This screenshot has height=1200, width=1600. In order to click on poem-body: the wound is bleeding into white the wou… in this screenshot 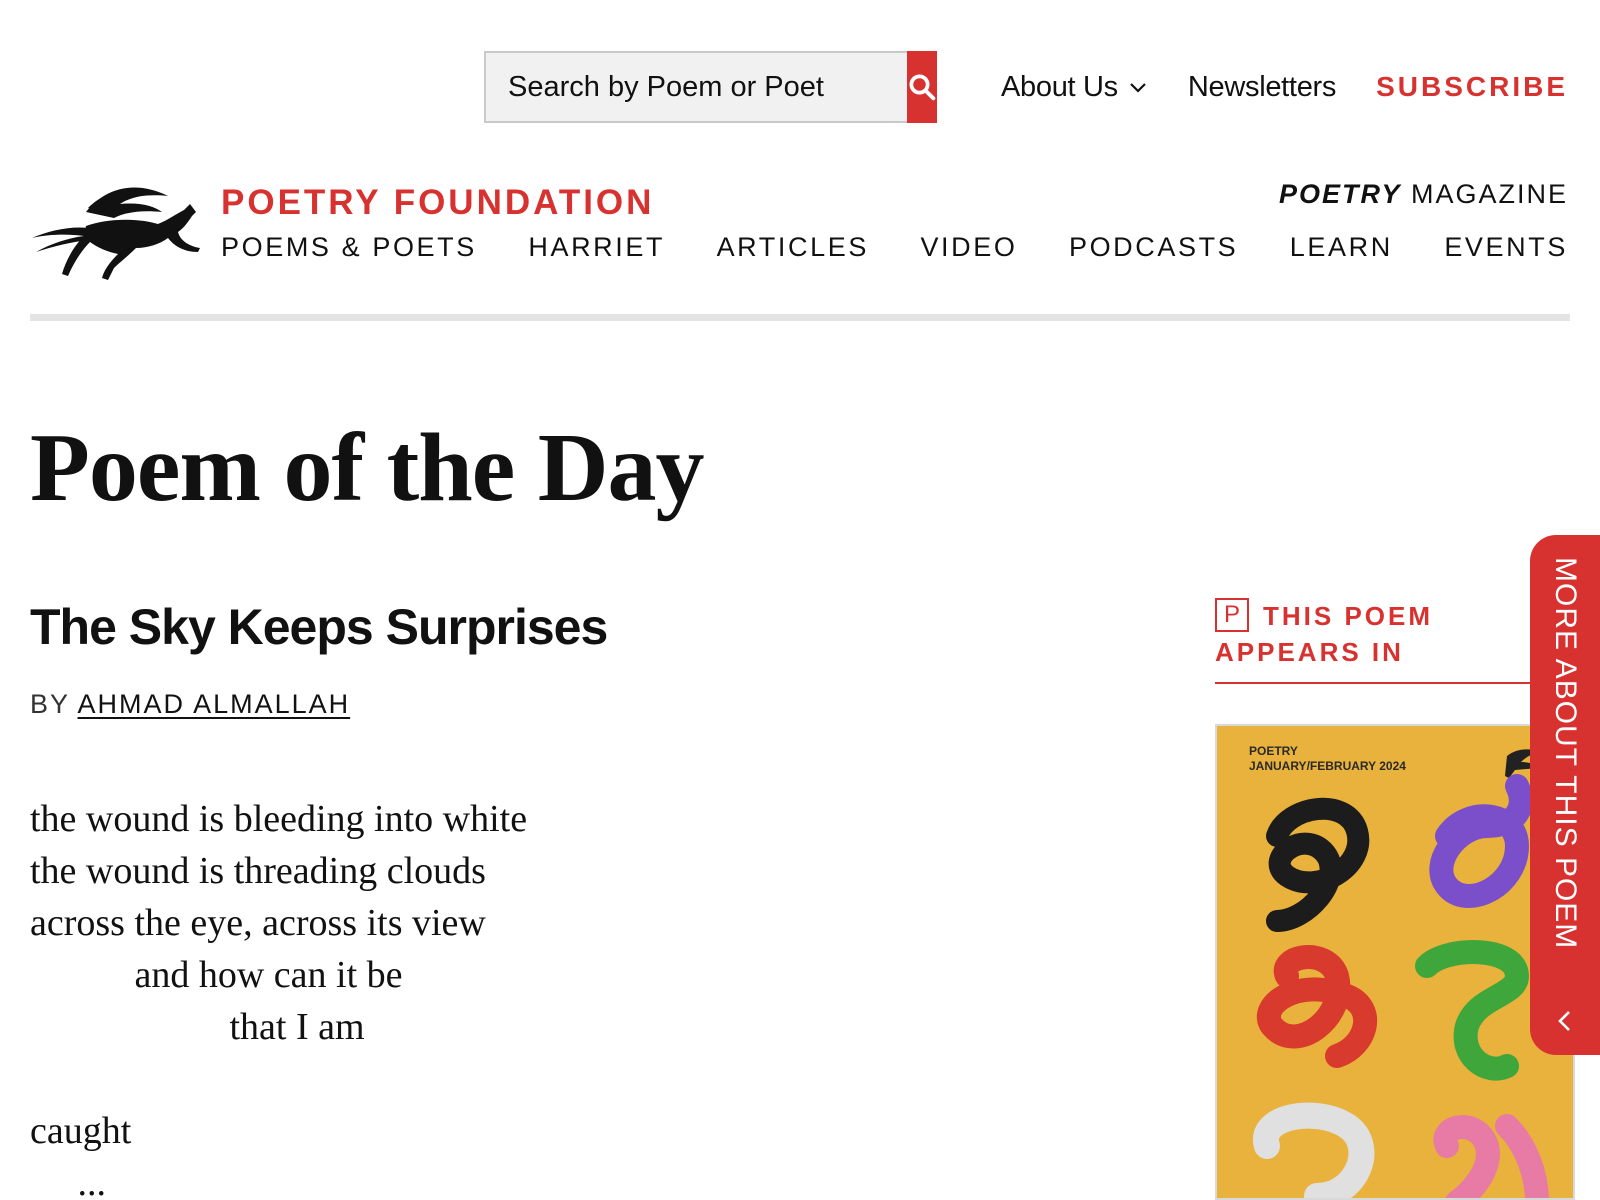, I will do `click(278, 996)`.